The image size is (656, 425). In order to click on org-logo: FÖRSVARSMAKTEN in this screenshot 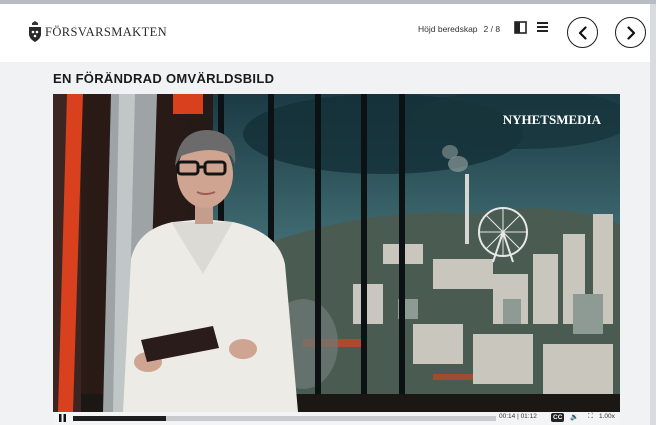, I will do `click(97, 32)`.